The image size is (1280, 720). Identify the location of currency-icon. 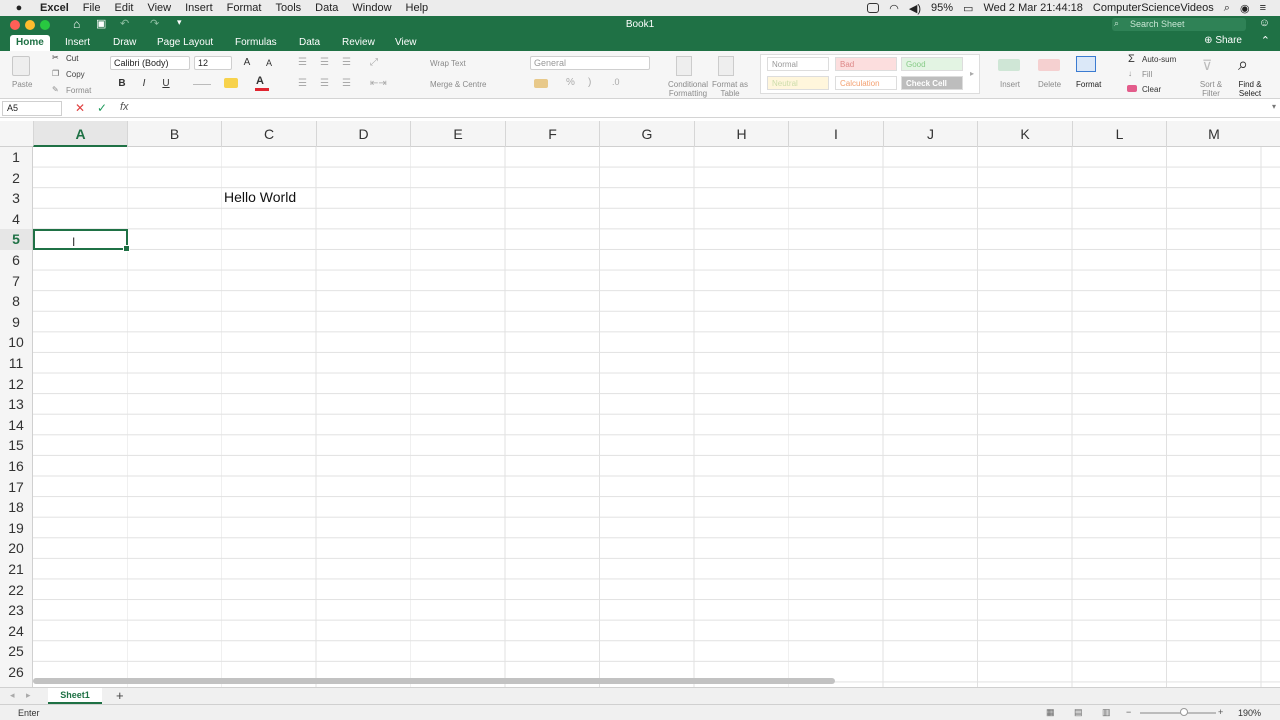
(541, 83).